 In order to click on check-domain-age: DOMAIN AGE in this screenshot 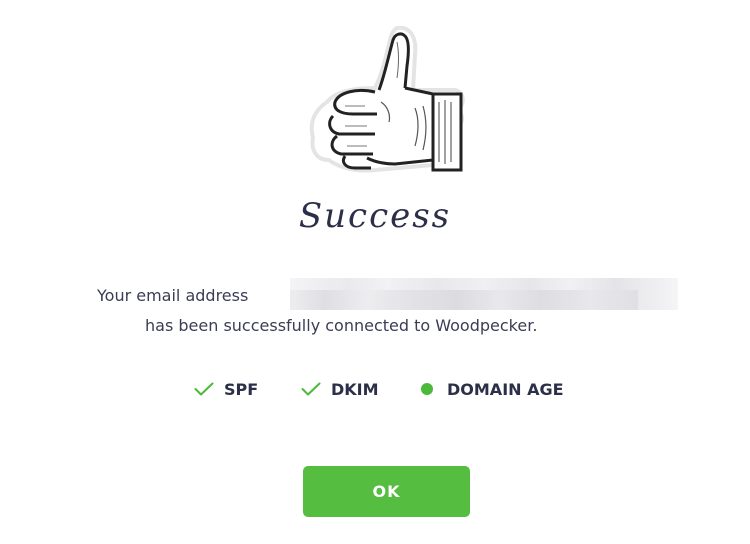, I will do `click(492, 389)`.